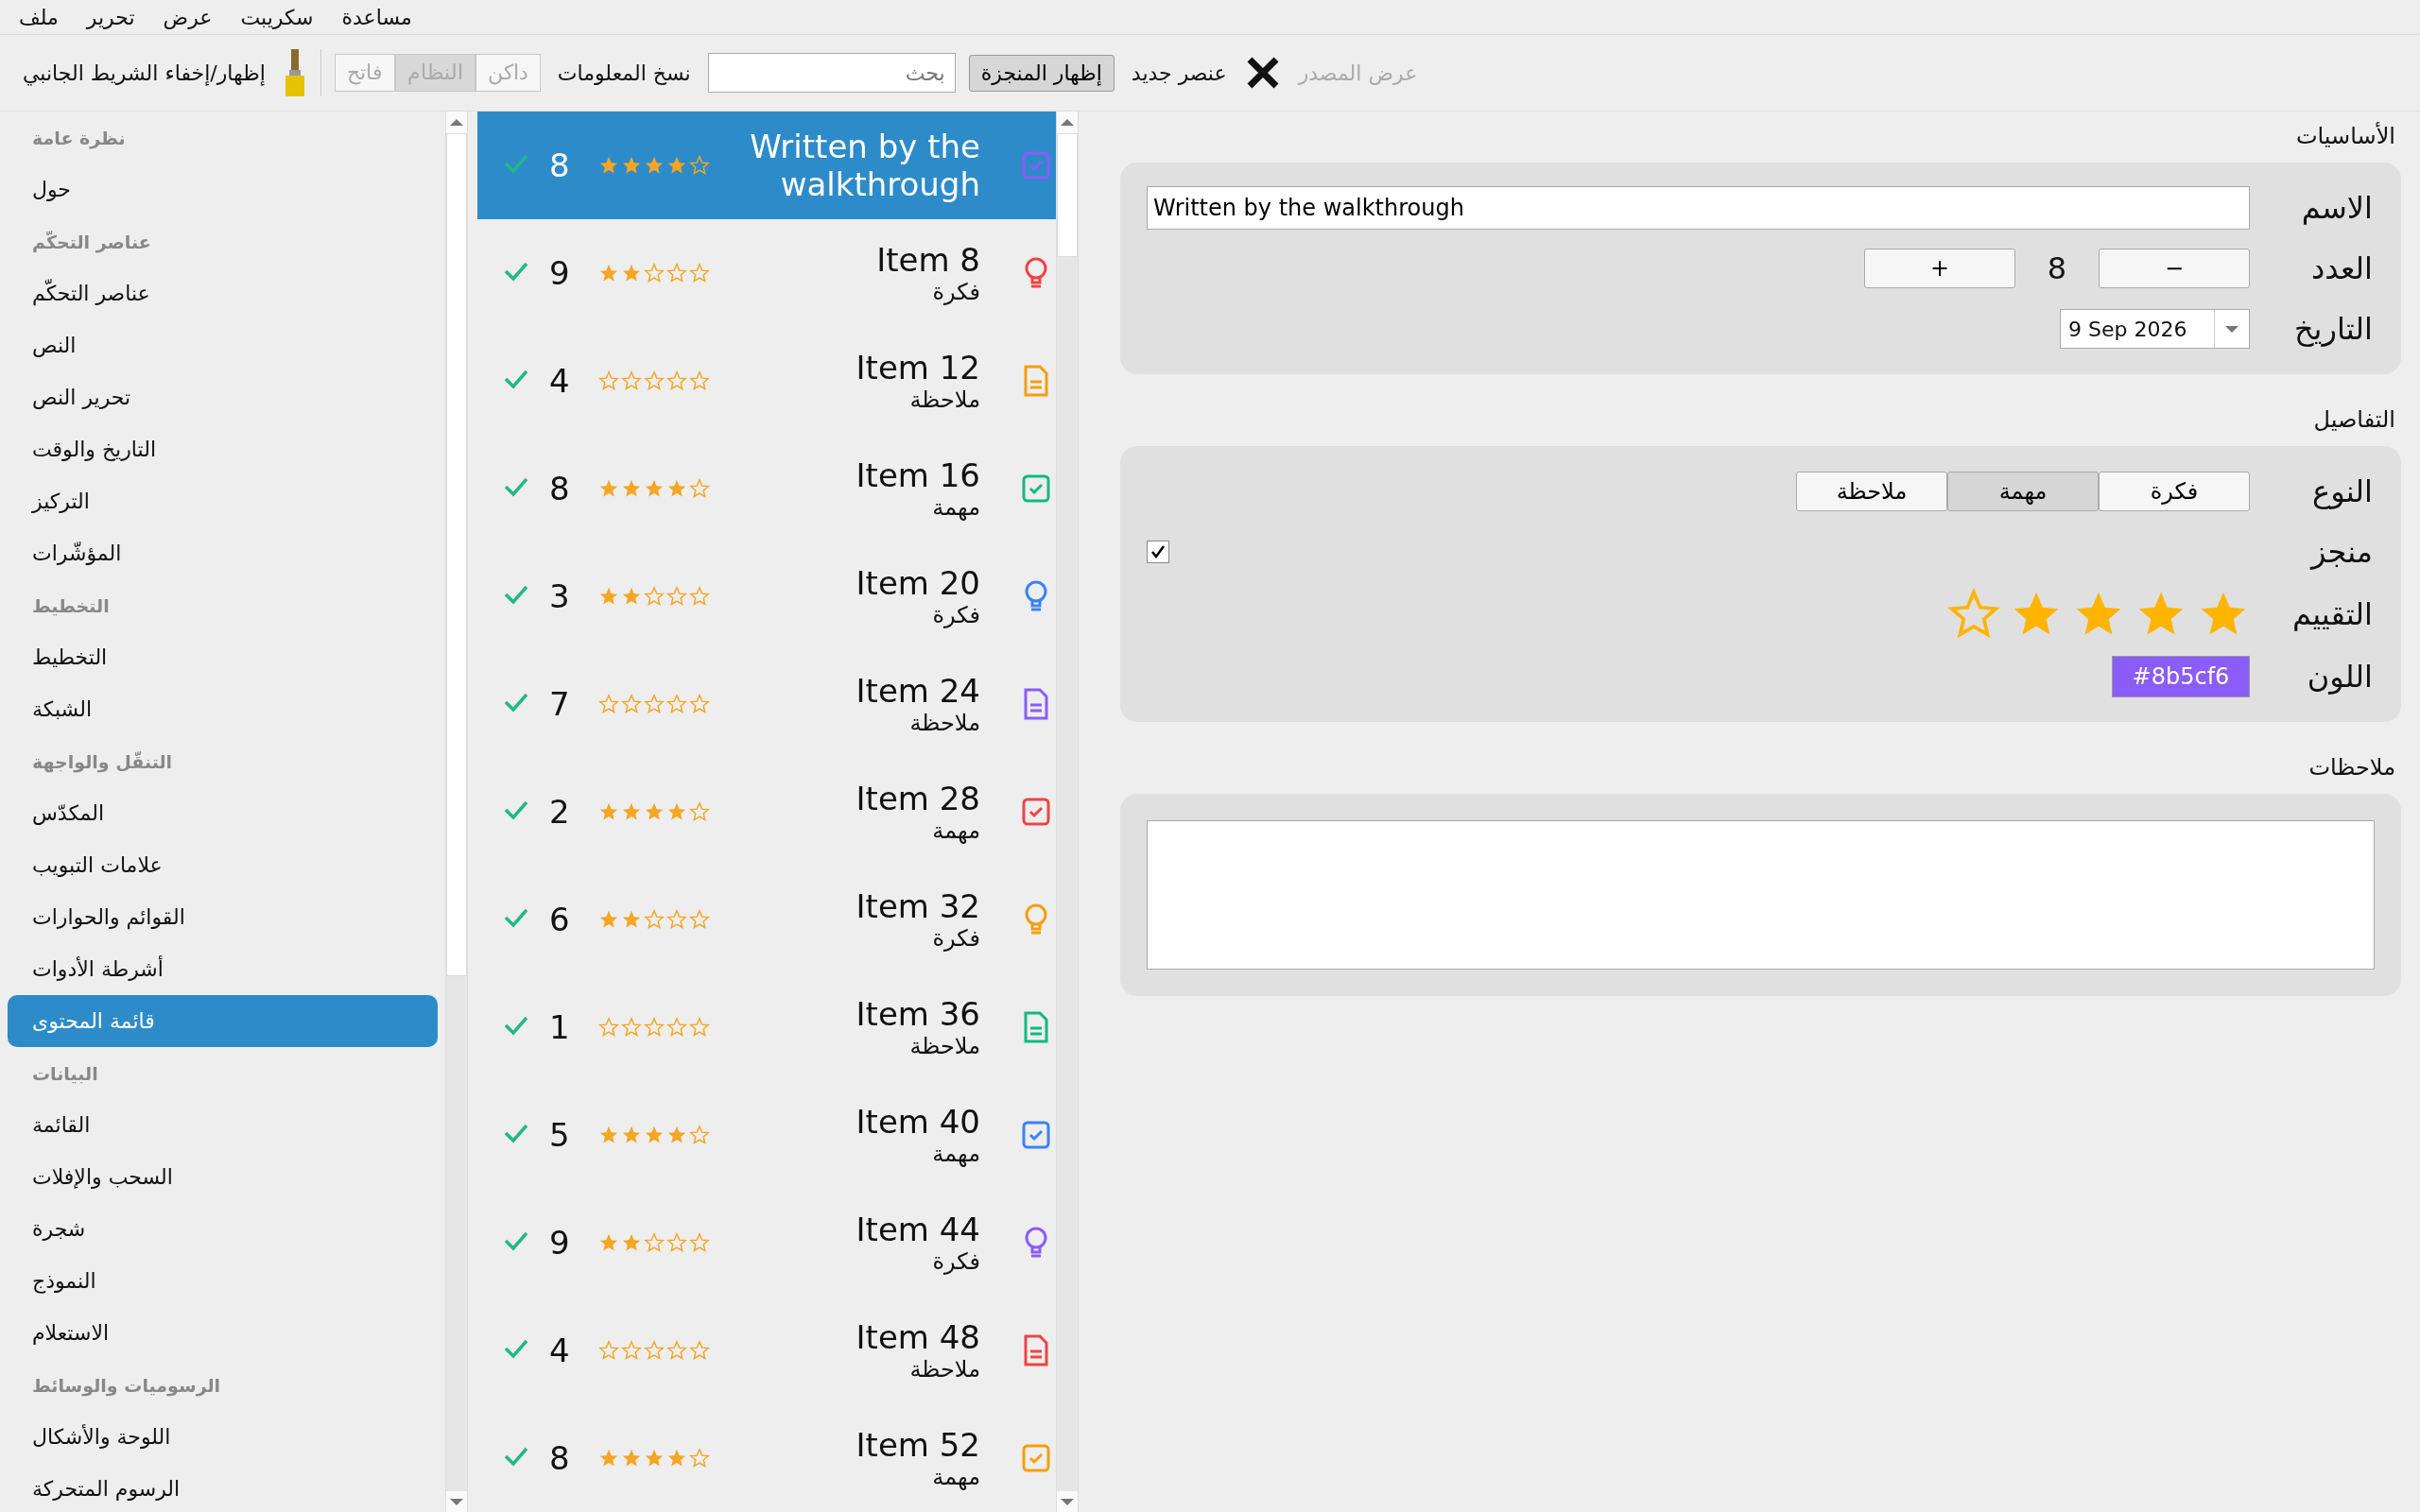  I want to click on name-field: Written by the walkthrough, so click(1698, 208).